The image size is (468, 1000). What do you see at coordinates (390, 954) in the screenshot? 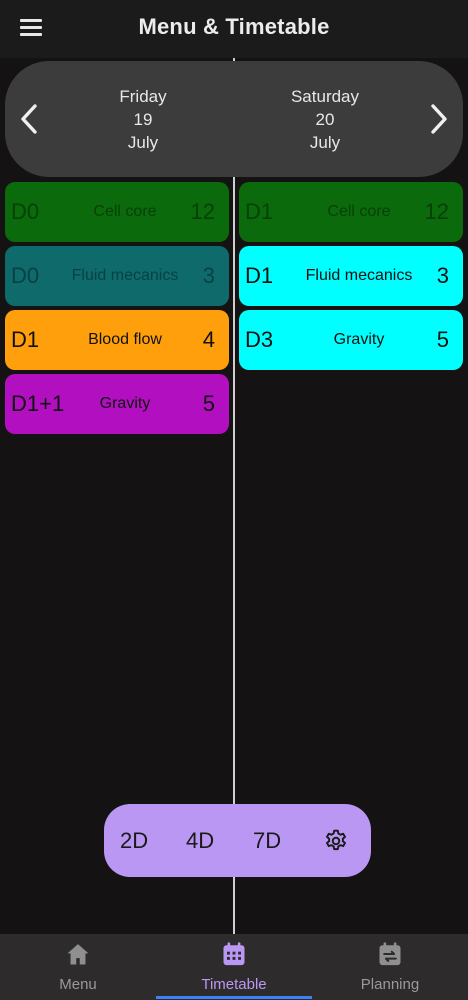
I see `calendar-swap-icon` at bounding box center [390, 954].